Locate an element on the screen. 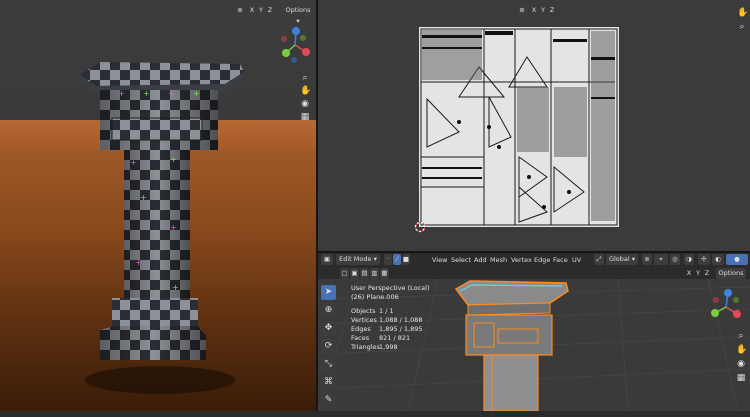 This screenshot has width=750, height=417. mode-dropdown: Edit Mode ▾ is located at coordinates (358, 259).